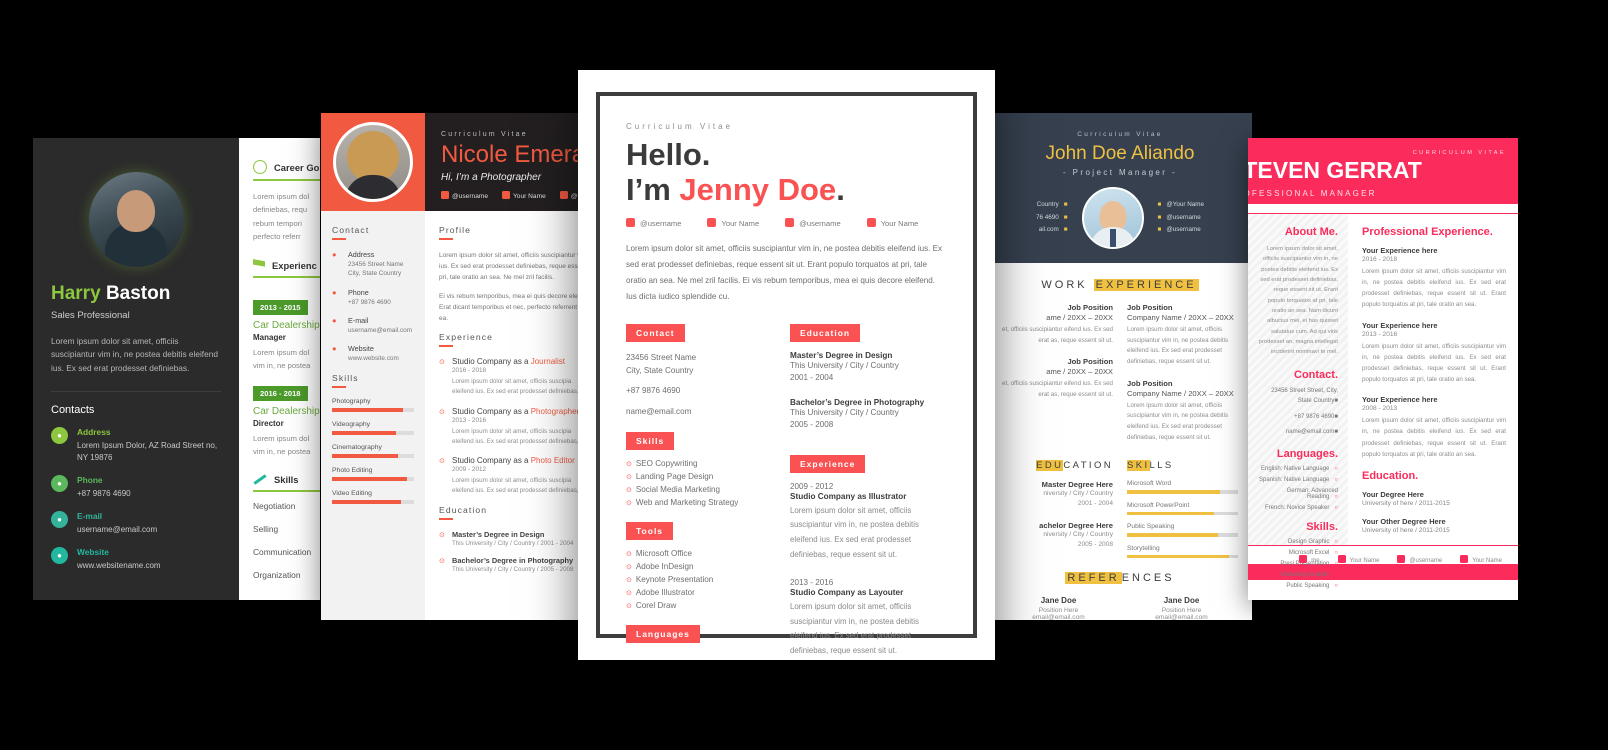 The width and height of the screenshot is (1608, 750). I want to click on location-pin-icon: ■, so click(1336, 401).